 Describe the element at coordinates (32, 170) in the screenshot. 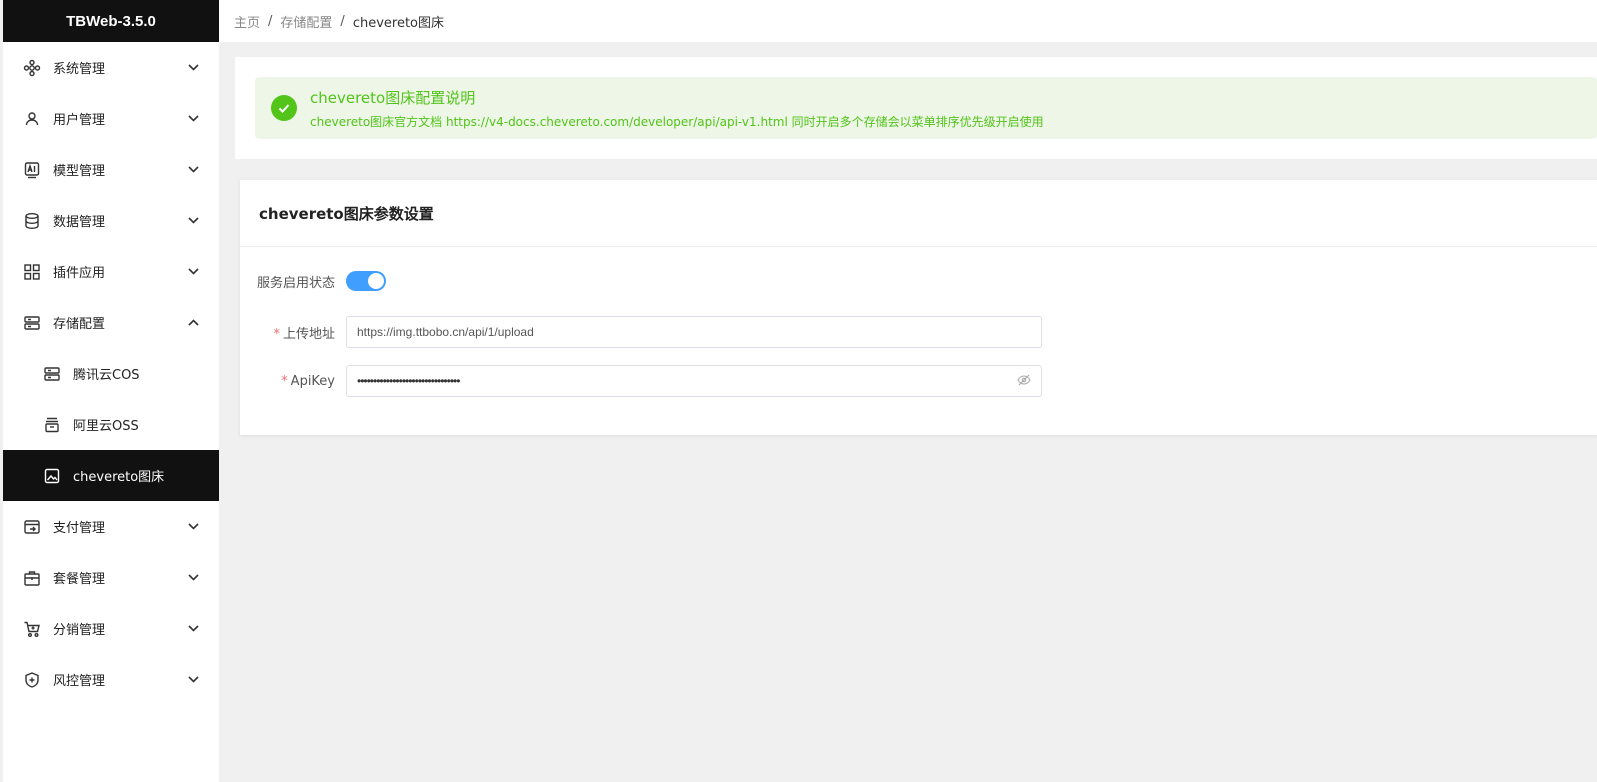

I see `ai-model-icon` at that location.